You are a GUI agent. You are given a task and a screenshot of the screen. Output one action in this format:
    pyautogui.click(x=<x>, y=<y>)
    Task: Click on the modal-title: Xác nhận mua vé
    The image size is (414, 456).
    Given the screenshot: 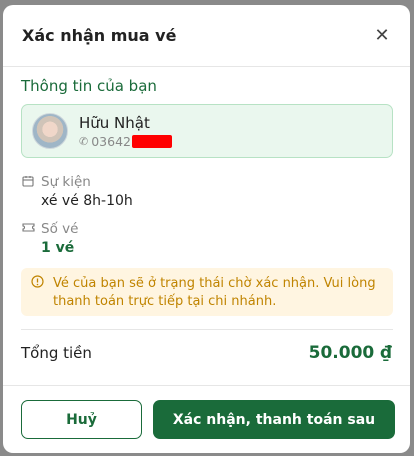 What is the action you would take?
    pyautogui.click(x=99, y=35)
    